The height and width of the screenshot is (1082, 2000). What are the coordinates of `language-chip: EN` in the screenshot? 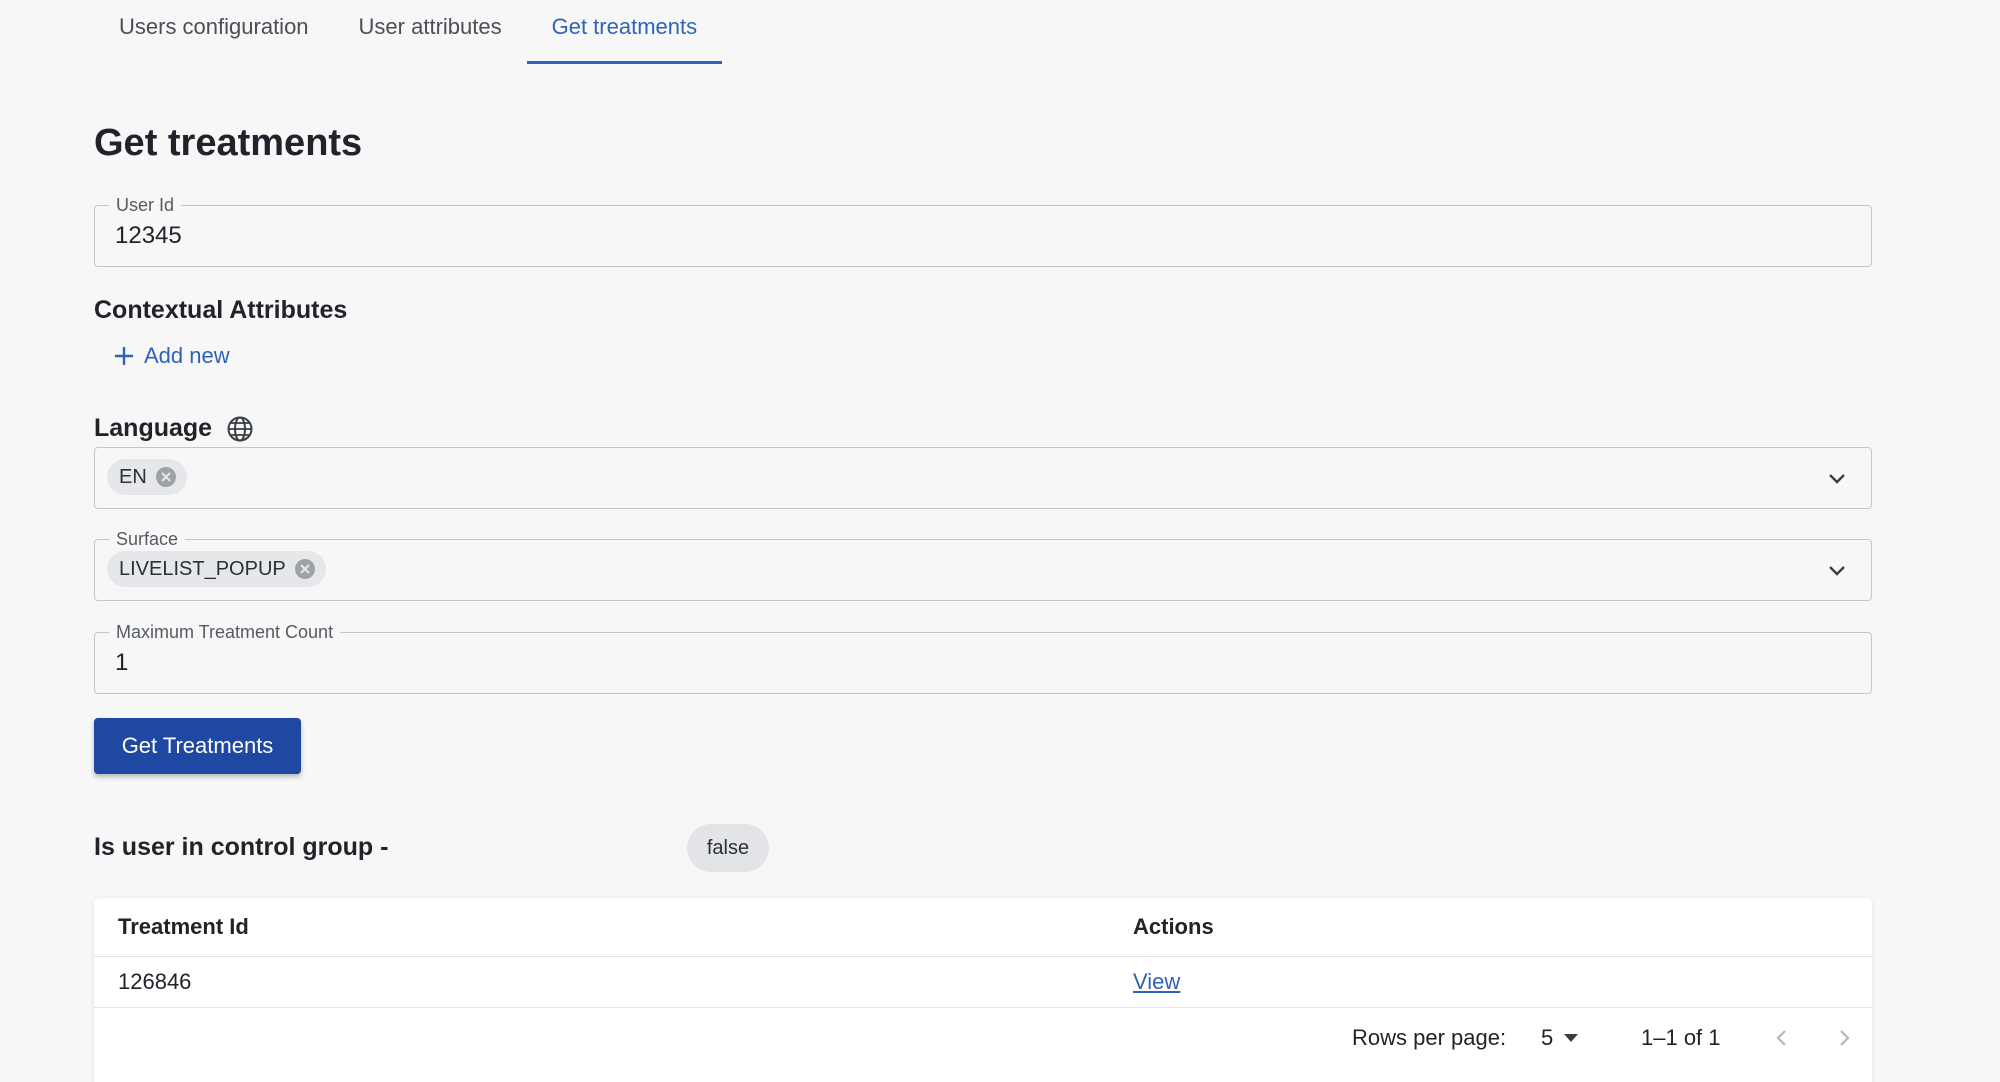 It's located at (147, 477).